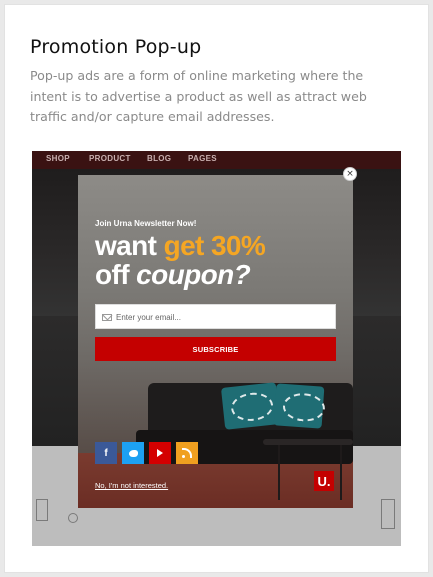  Describe the element at coordinates (110, 158) in the screenshot. I see `nav-item-product: PRODUCT` at that location.